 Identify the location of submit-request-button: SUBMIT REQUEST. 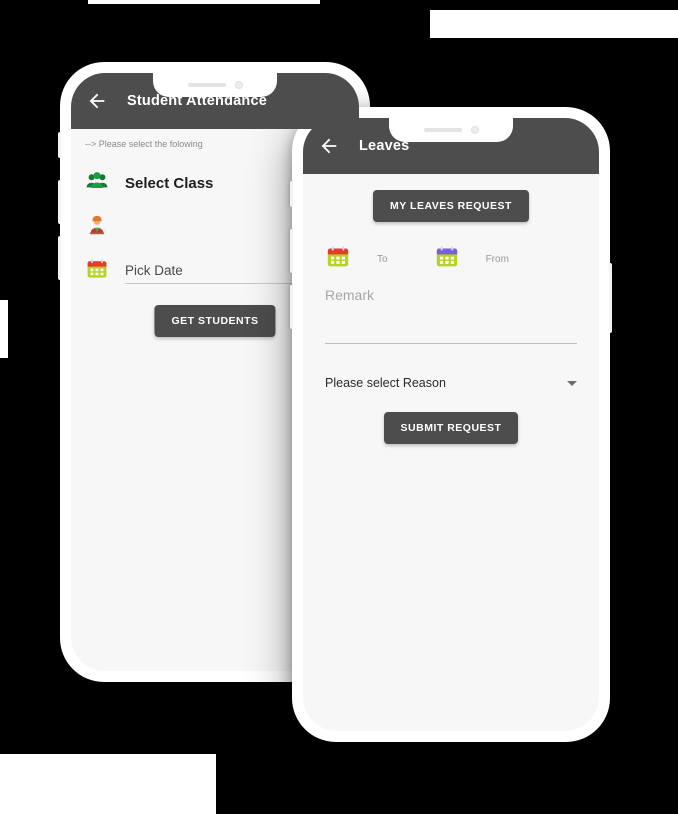
(451, 428).